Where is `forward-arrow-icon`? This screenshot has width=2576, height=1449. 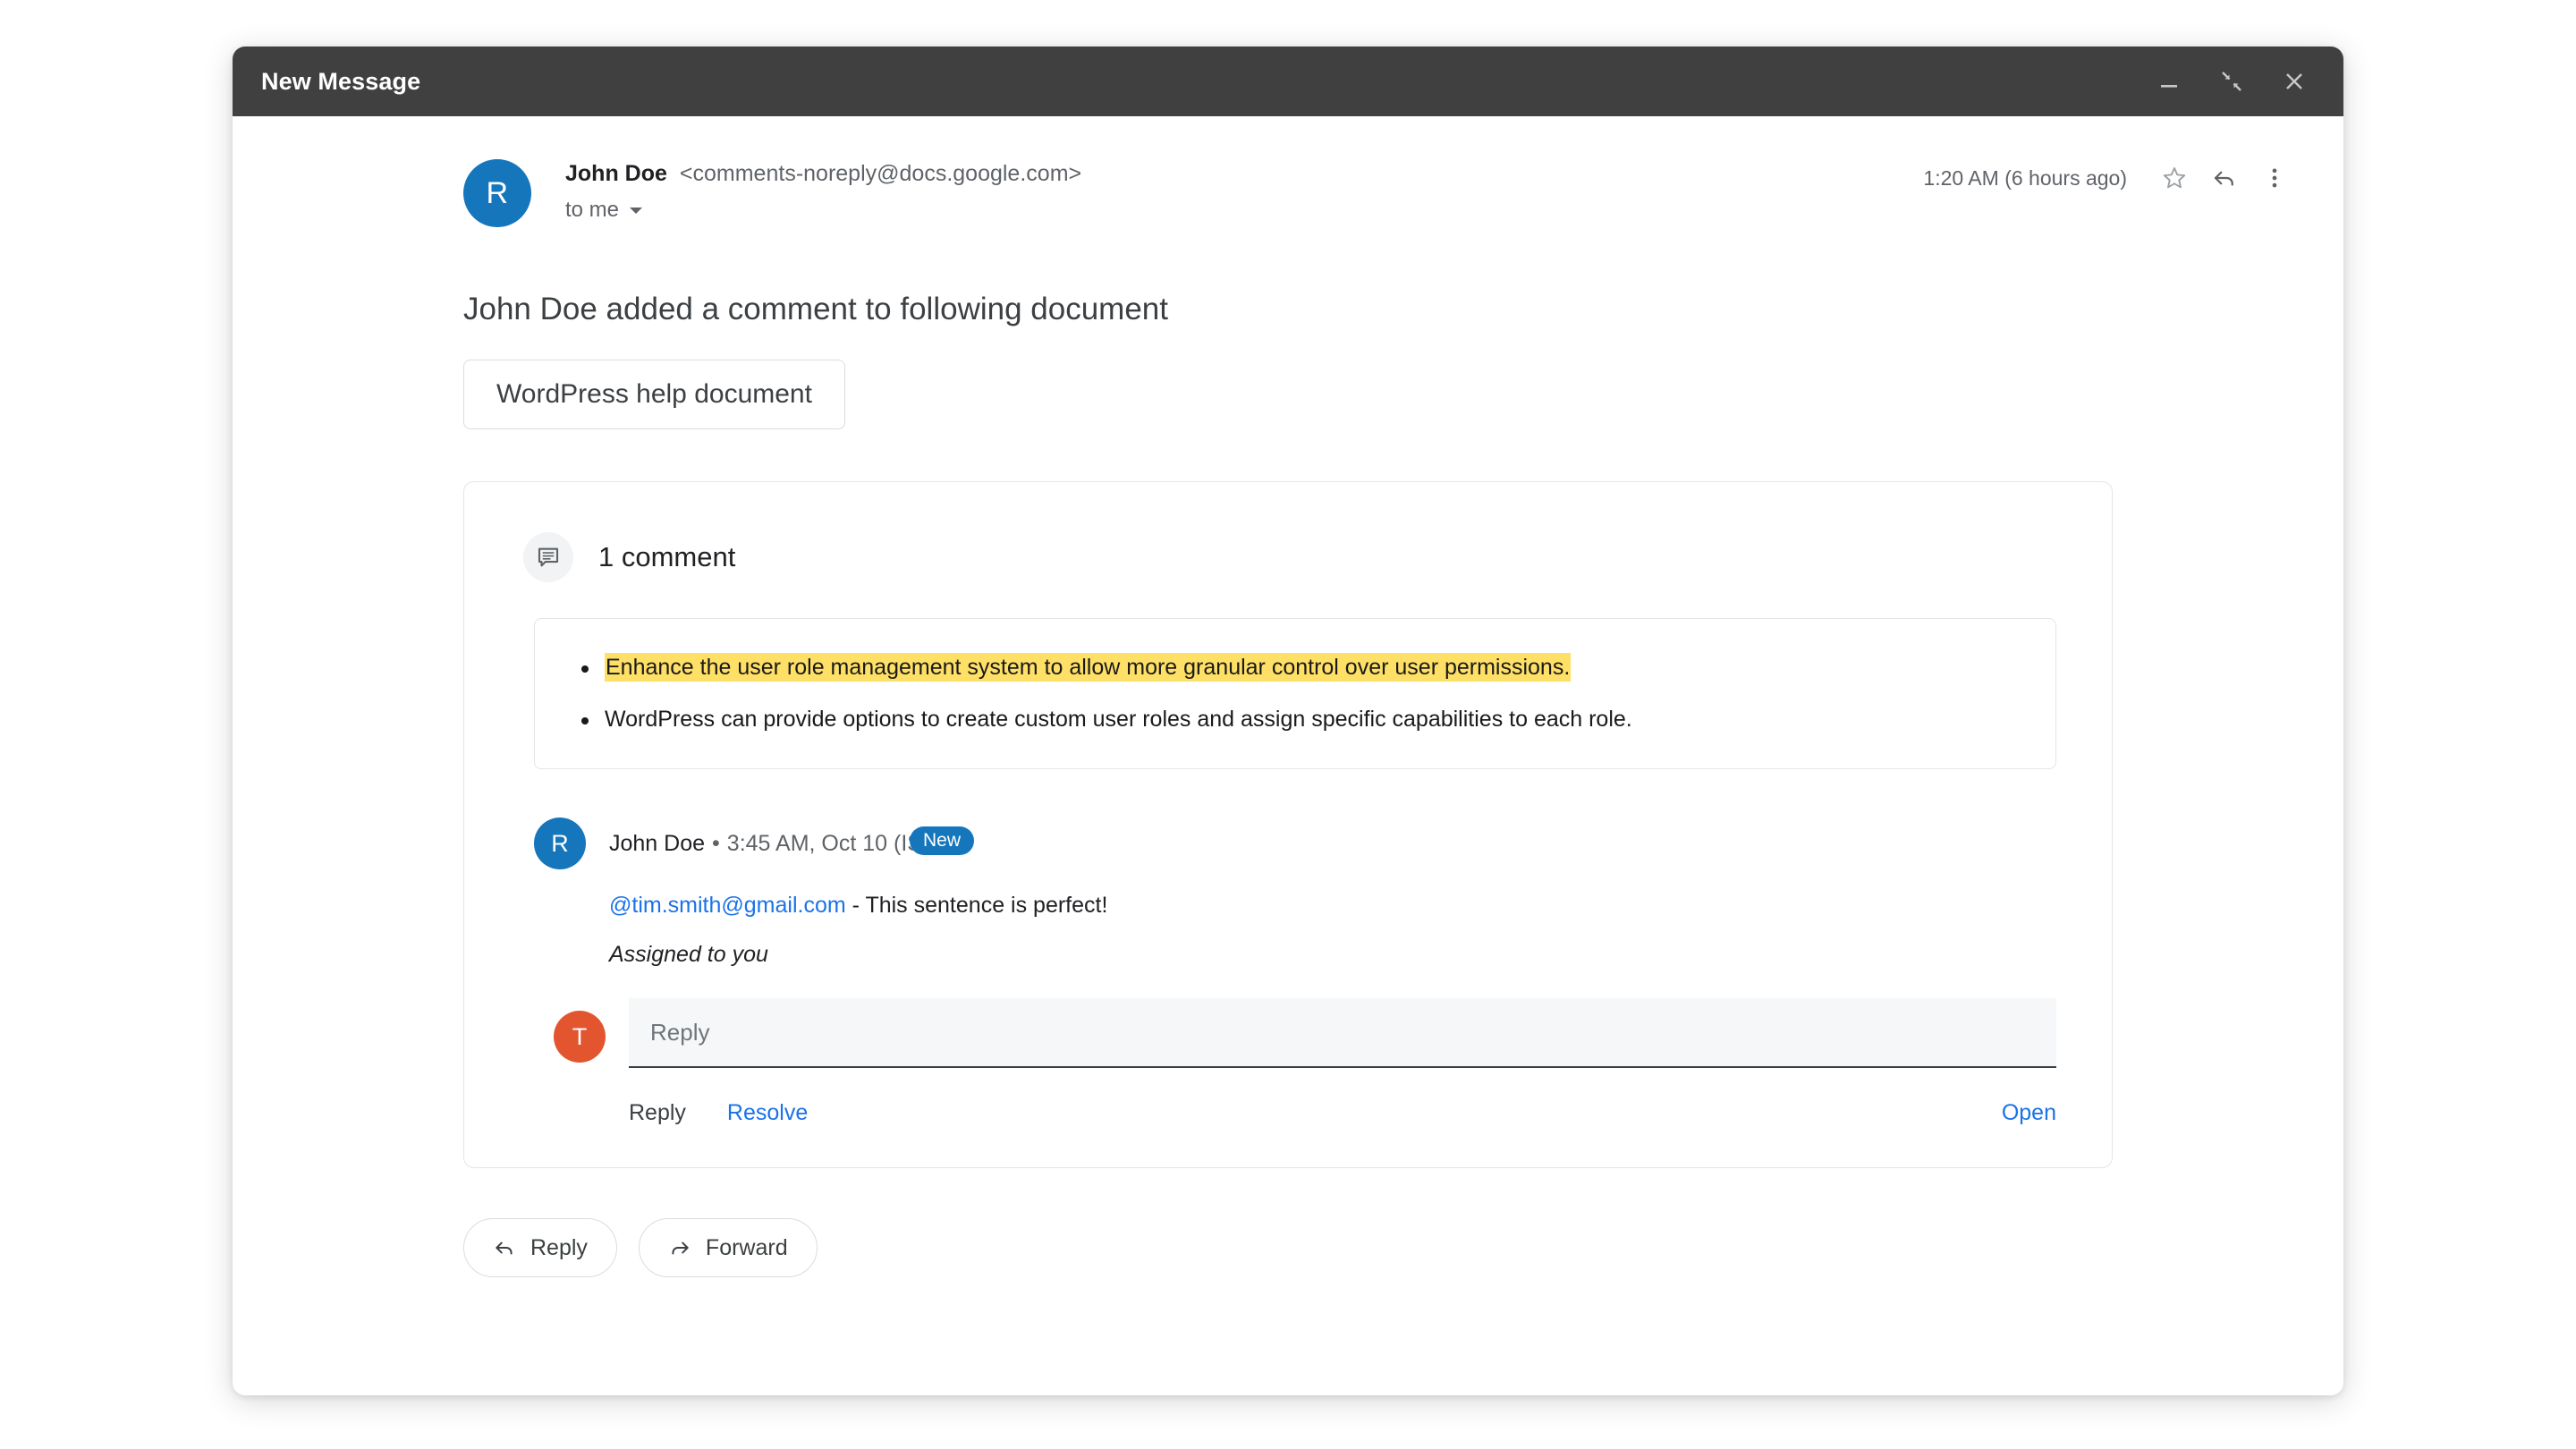 forward-arrow-icon is located at coordinates (680, 1248).